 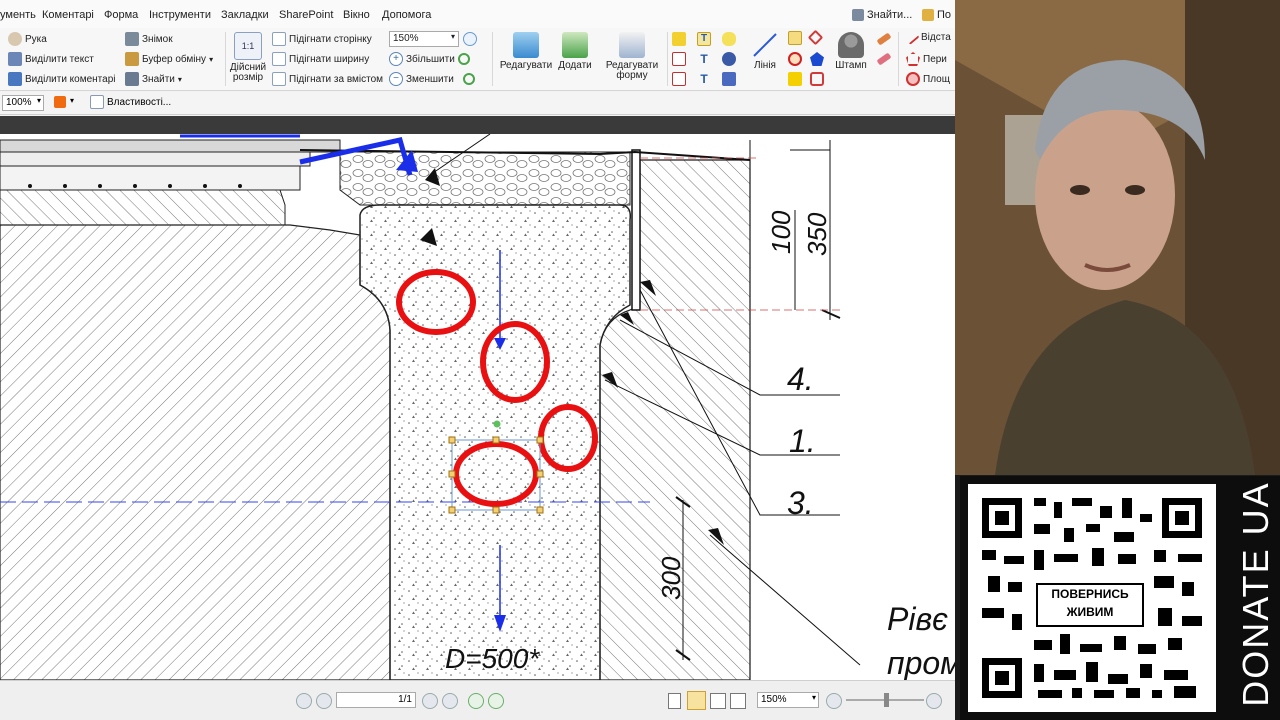 I want to click on fit-width-button: Підігнати ширину, so click(x=320, y=59).